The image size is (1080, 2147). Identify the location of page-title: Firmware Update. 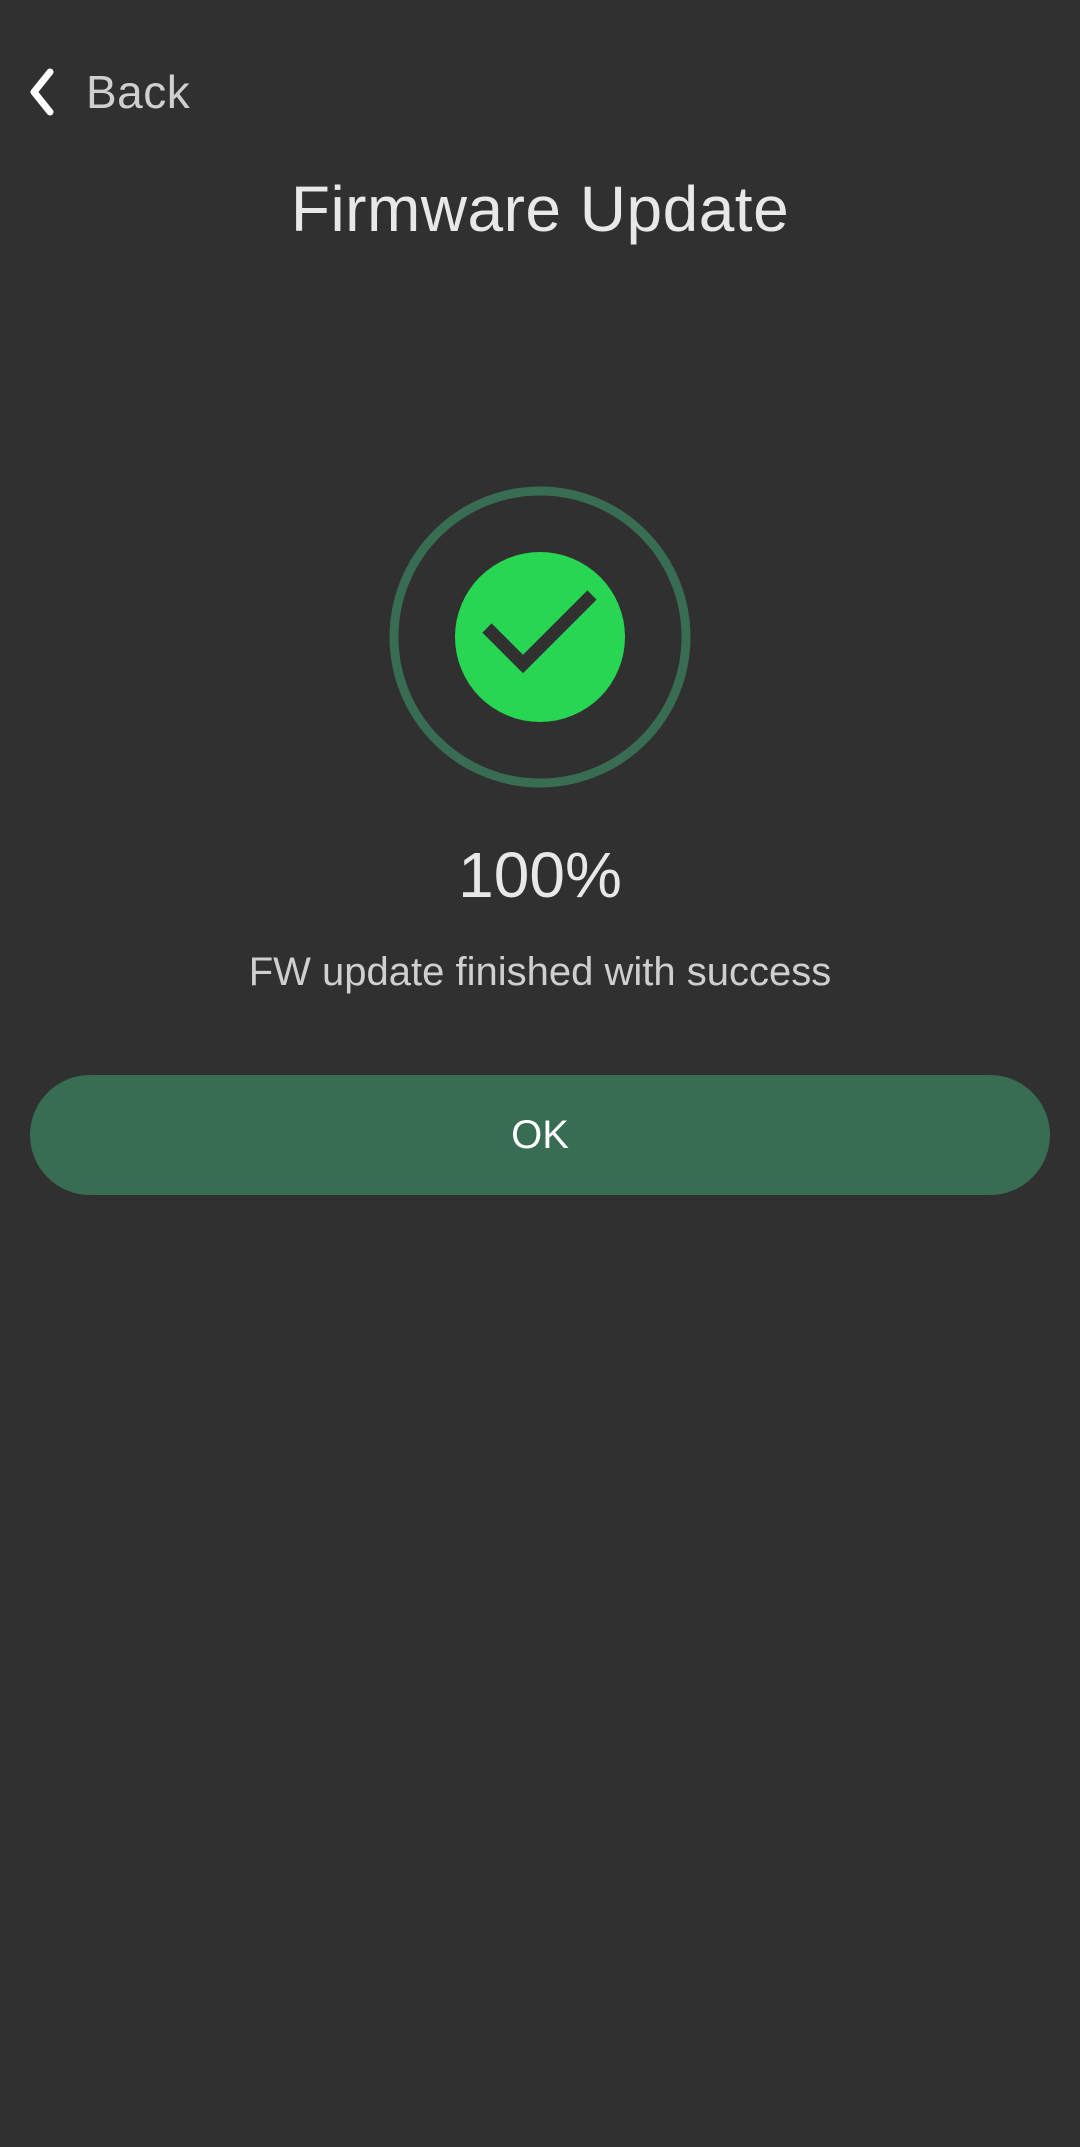
(540, 209).